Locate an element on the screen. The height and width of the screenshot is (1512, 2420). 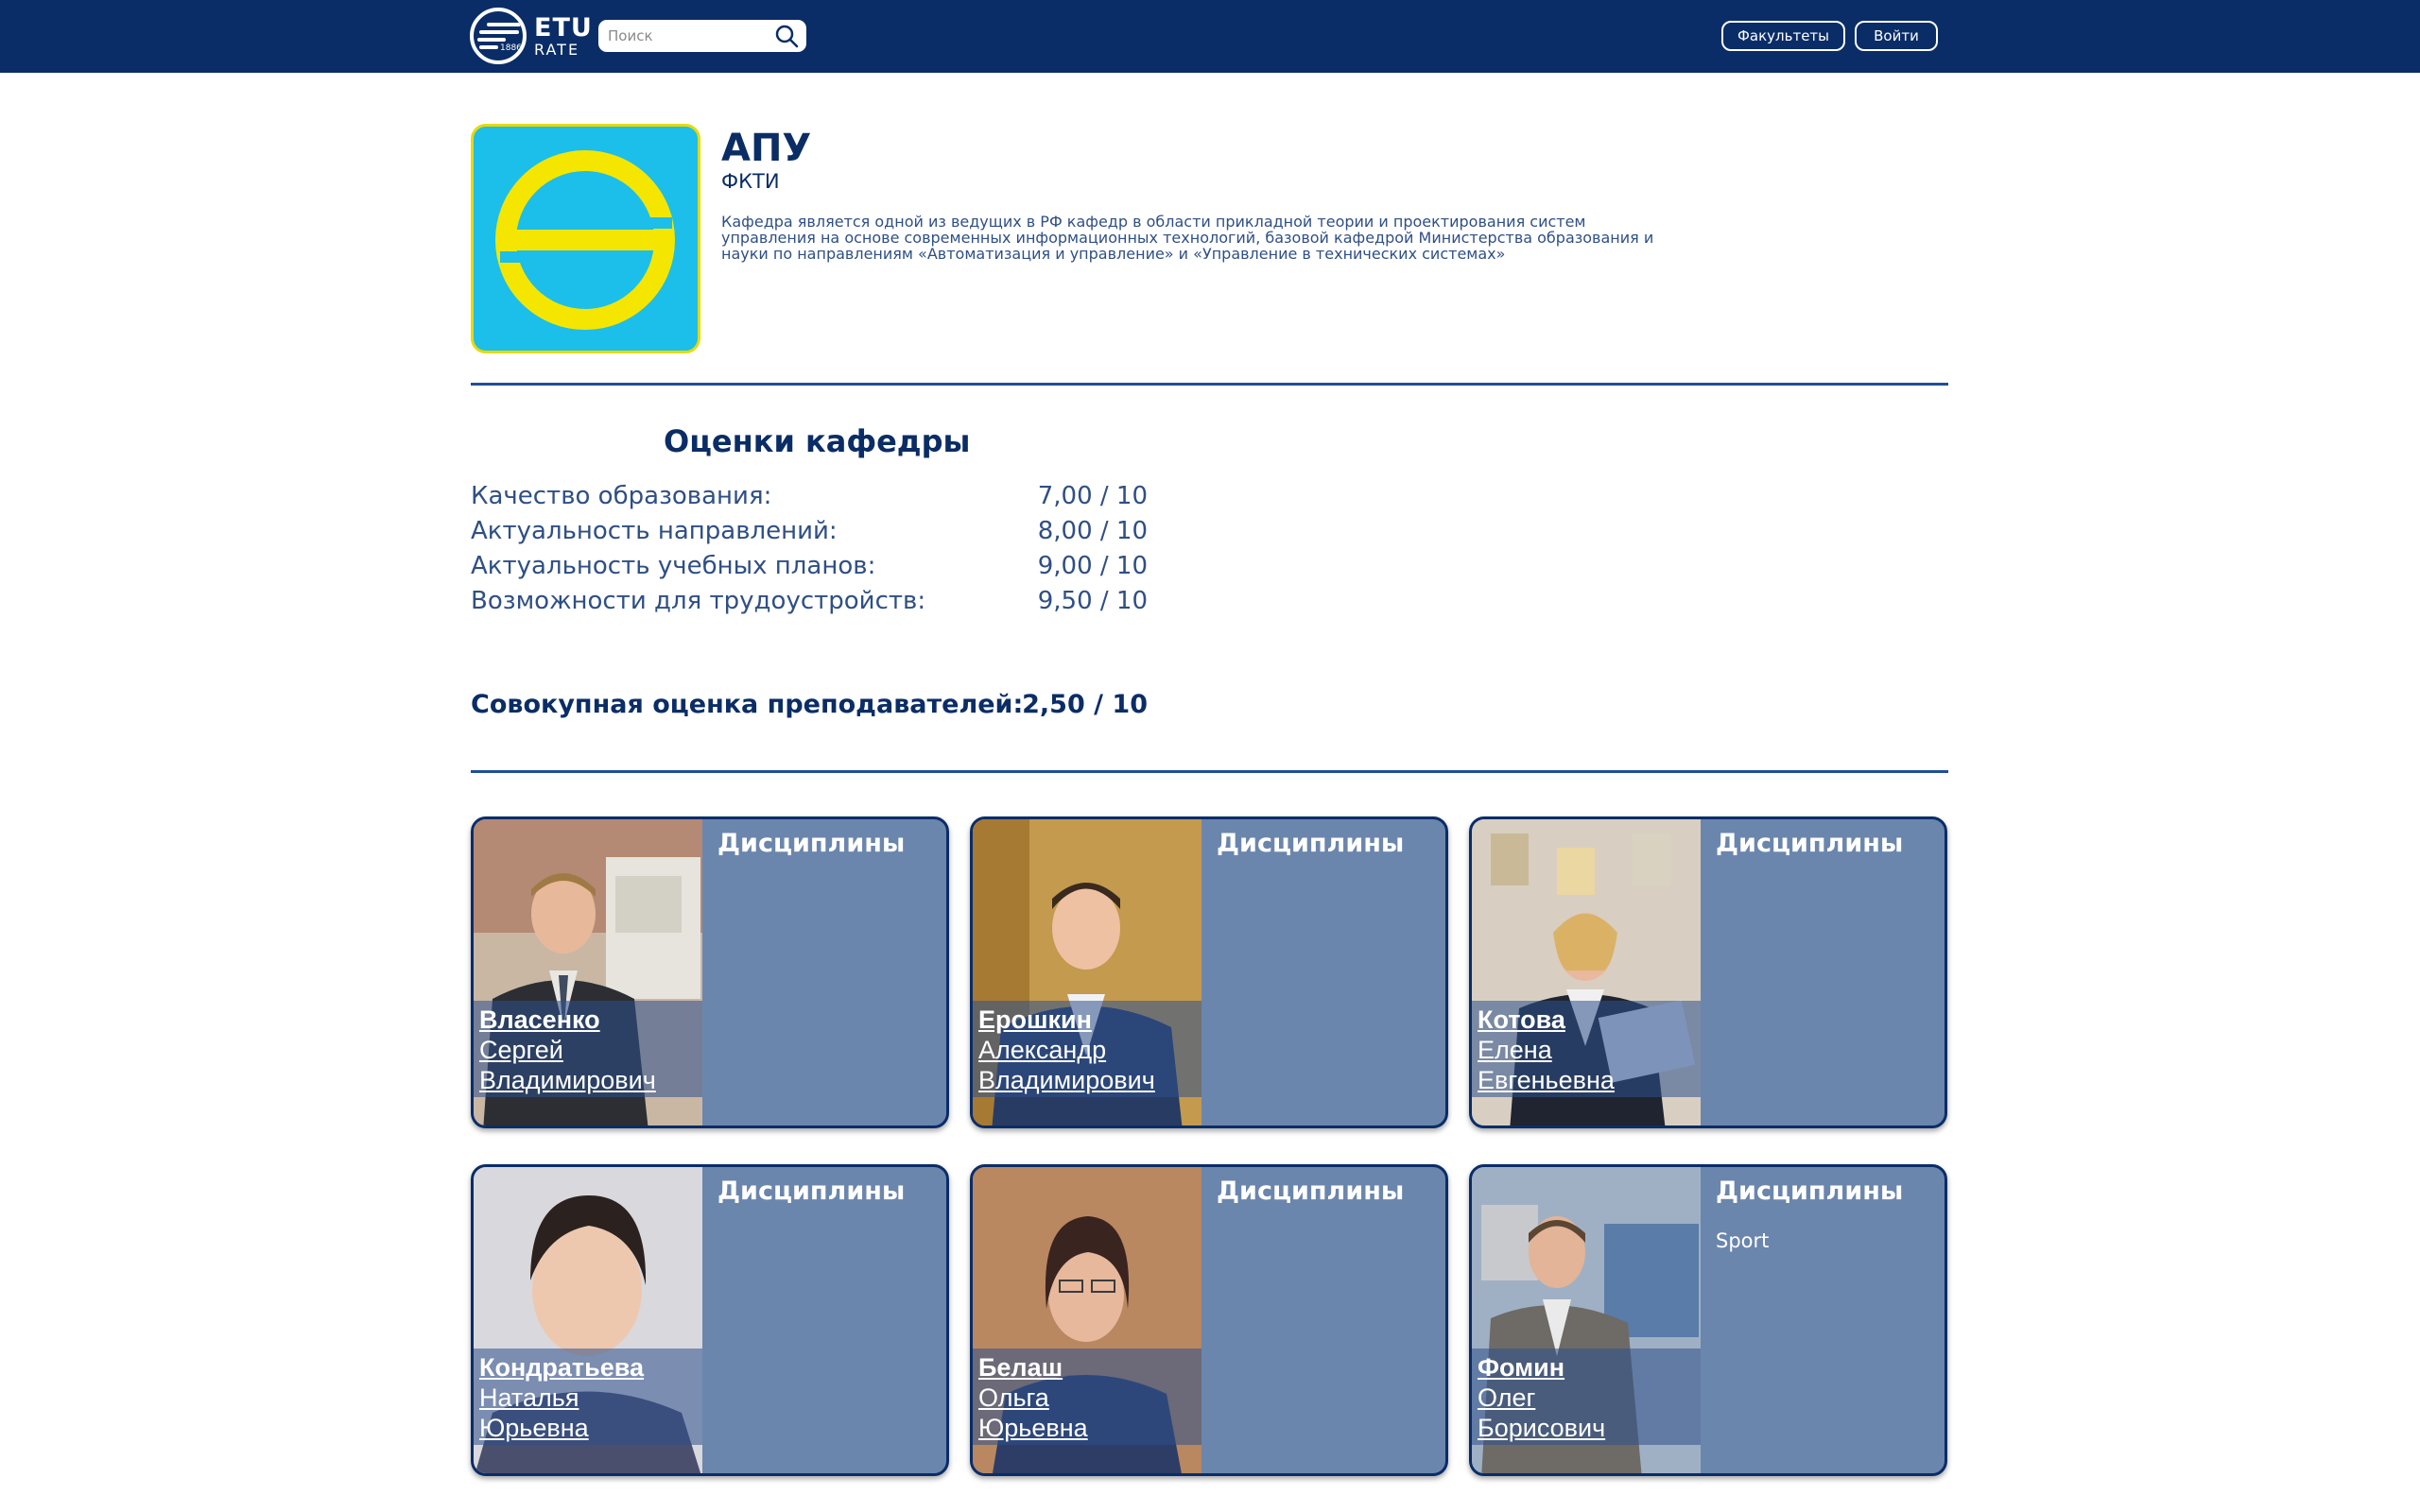
teacher-name-link: Сергей is located at coordinates (588, 1050).